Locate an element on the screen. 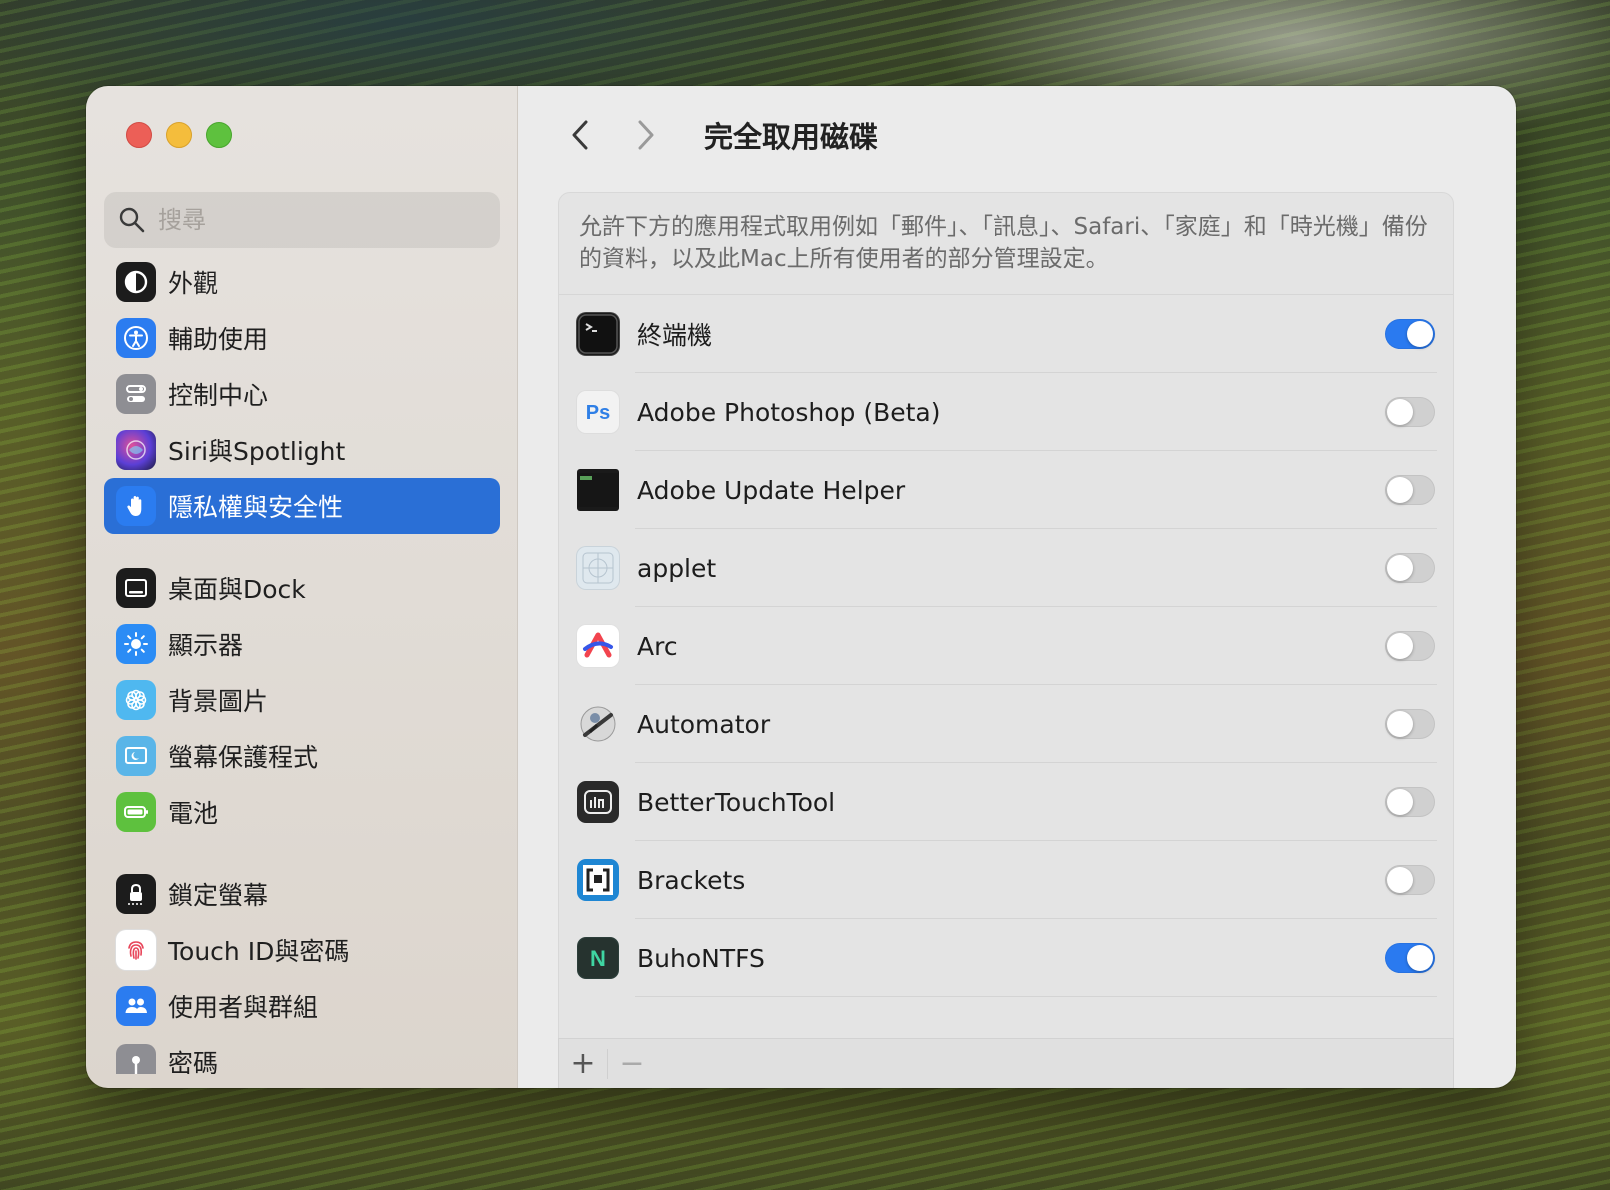 This screenshot has height=1190, width=1610. search-input is located at coordinates (318, 220).